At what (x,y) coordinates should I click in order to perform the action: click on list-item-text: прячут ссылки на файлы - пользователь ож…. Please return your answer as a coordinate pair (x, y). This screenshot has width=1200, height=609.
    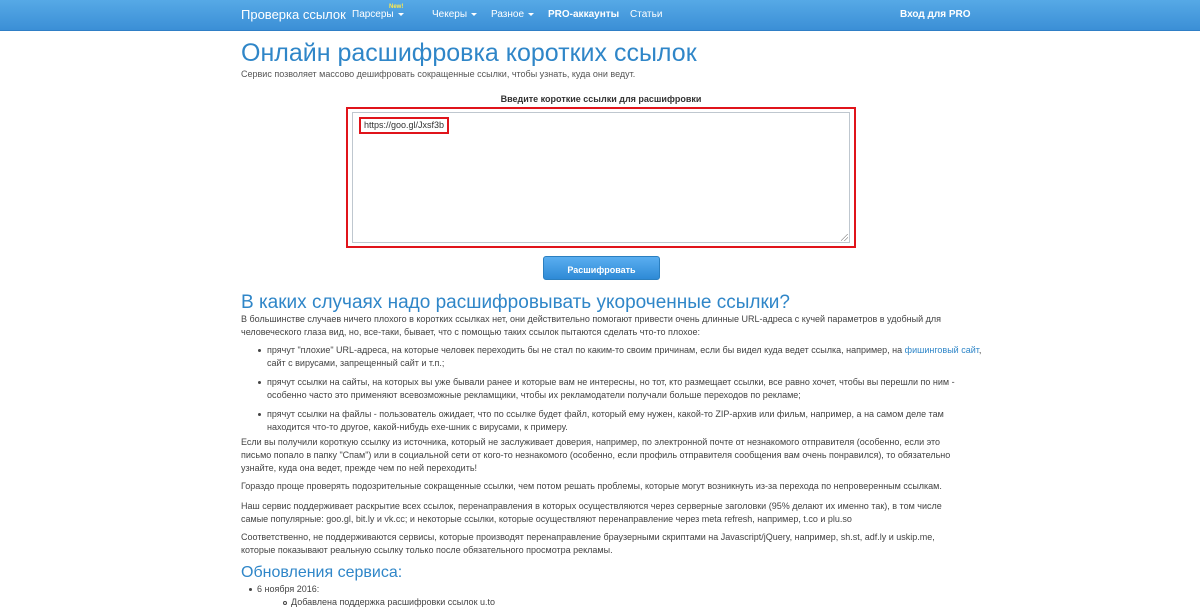
    Looking at the image, I should click on (605, 420).